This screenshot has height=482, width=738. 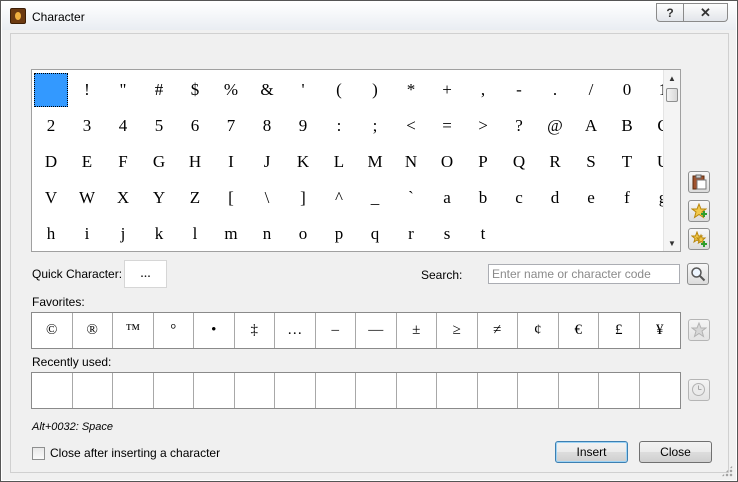 What do you see at coordinates (159, 126) in the screenshot?
I see `character-cell: 5` at bounding box center [159, 126].